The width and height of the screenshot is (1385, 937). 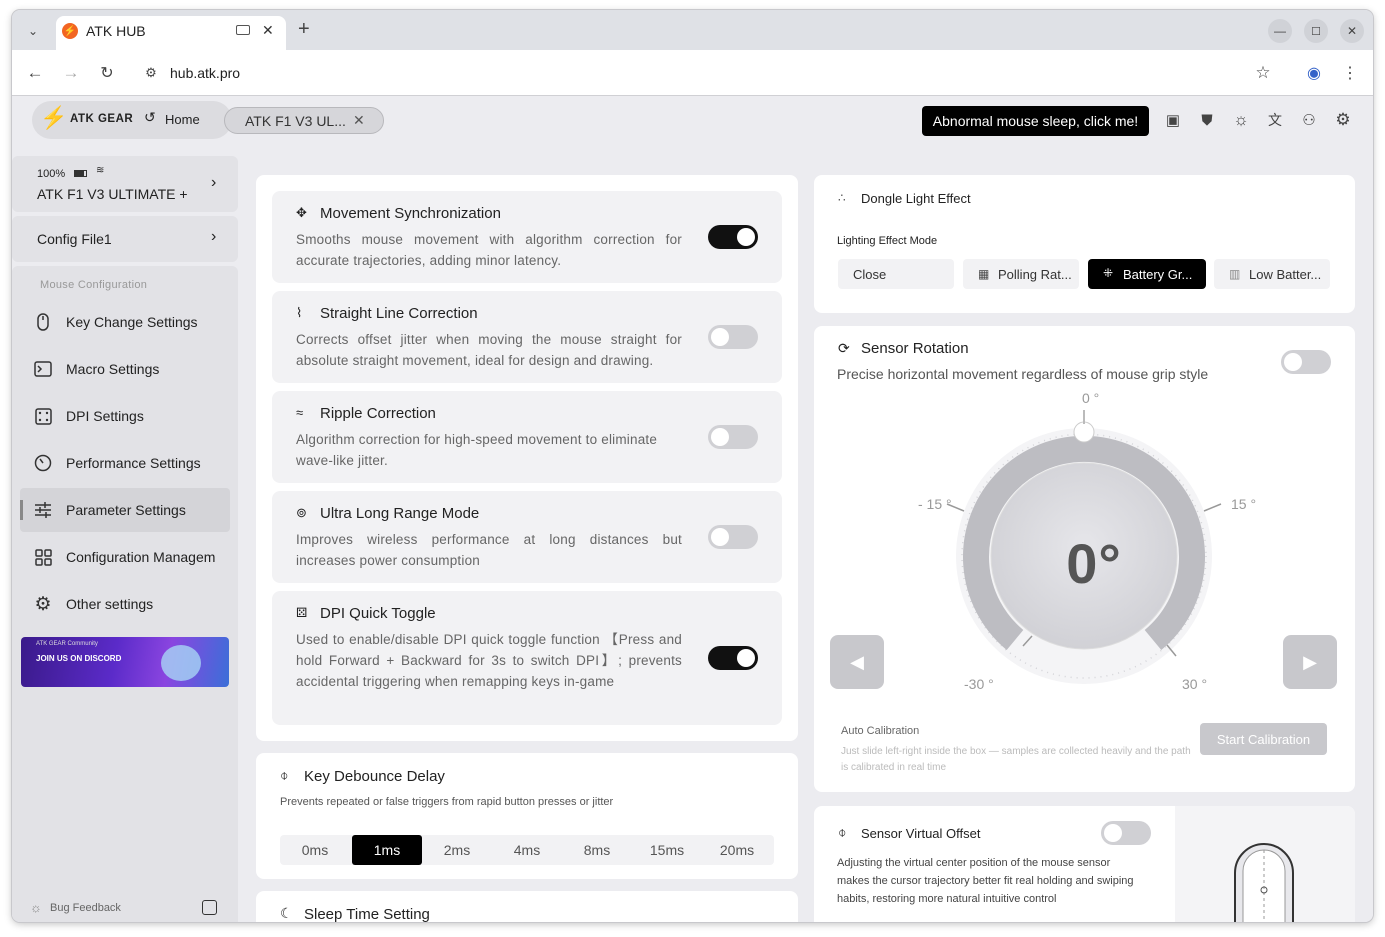 I want to click on close-window-icon: ✕, so click(x=1352, y=31).